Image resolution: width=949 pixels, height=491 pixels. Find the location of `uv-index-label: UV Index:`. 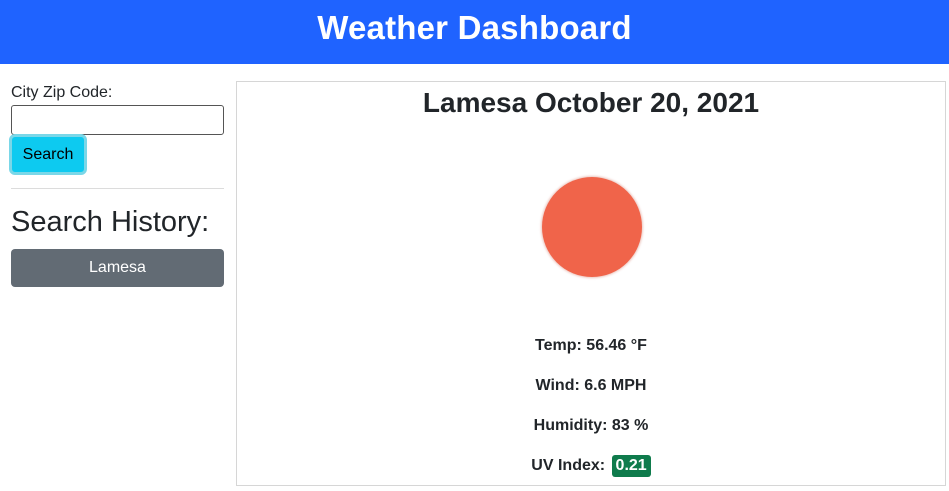

uv-index-label: UV Index: is located at coordinates (568, 465).